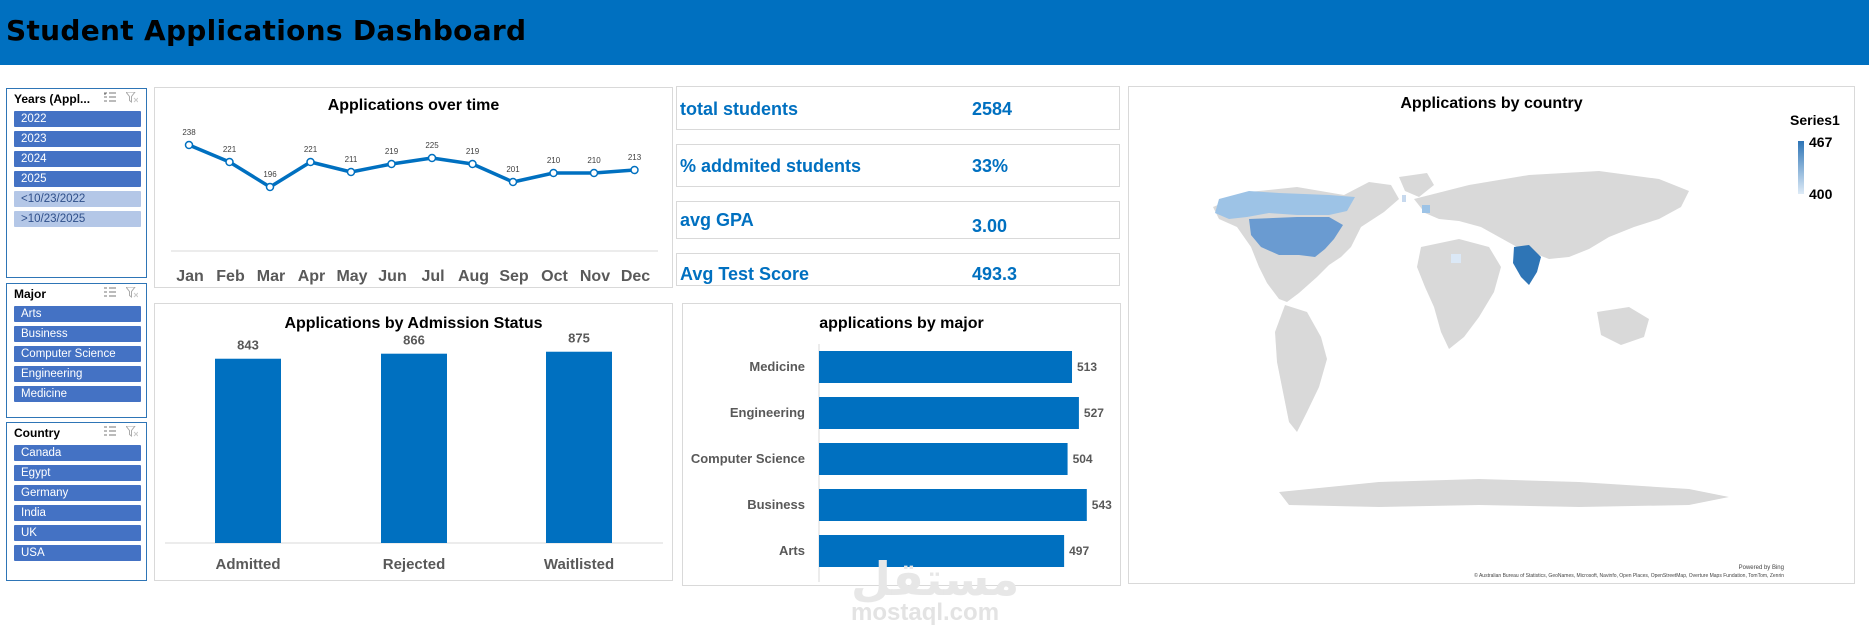  What do you see at coordinates (990, 226) in the screenshot?
I see `kpi-gpa-value: 3.00` at bounding box center [990, 226].